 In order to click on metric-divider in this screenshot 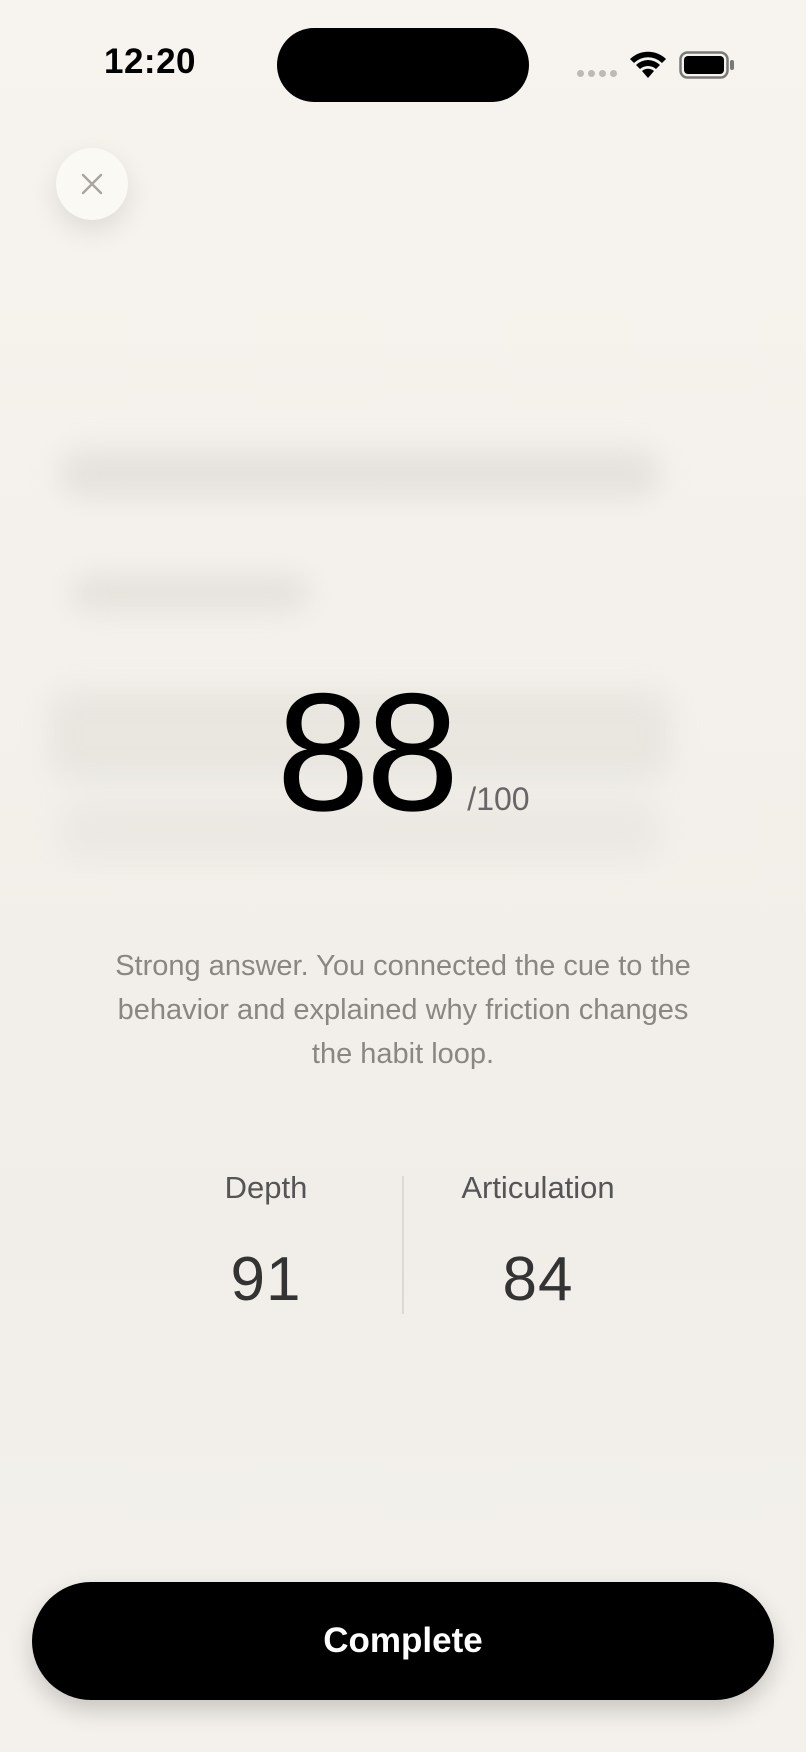, I will do `click(403, 1245)`.